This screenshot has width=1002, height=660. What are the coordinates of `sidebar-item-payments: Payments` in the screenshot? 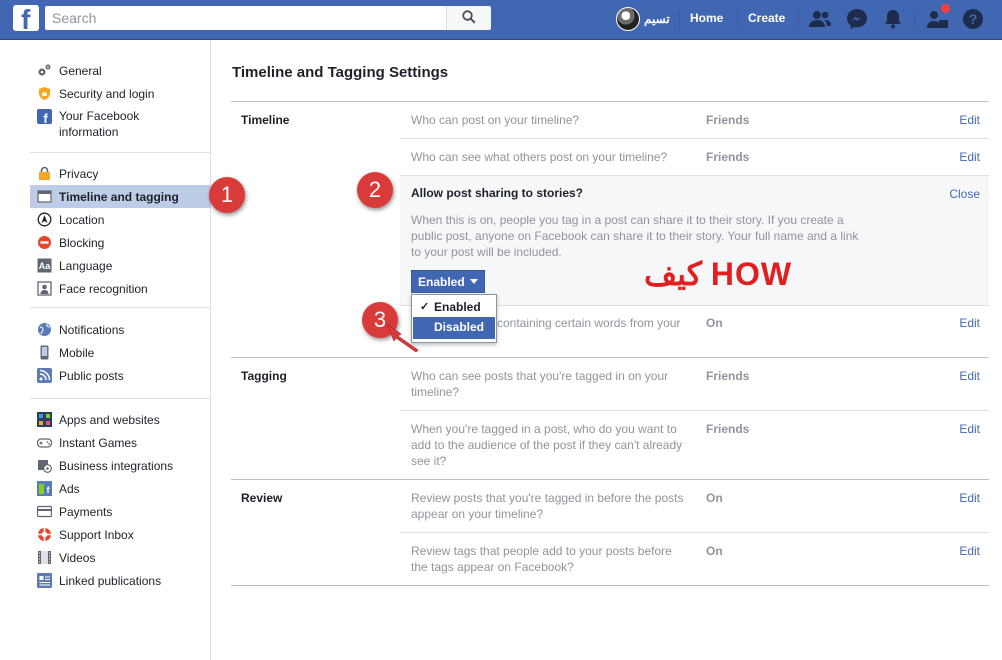 It's located at (120, 511).